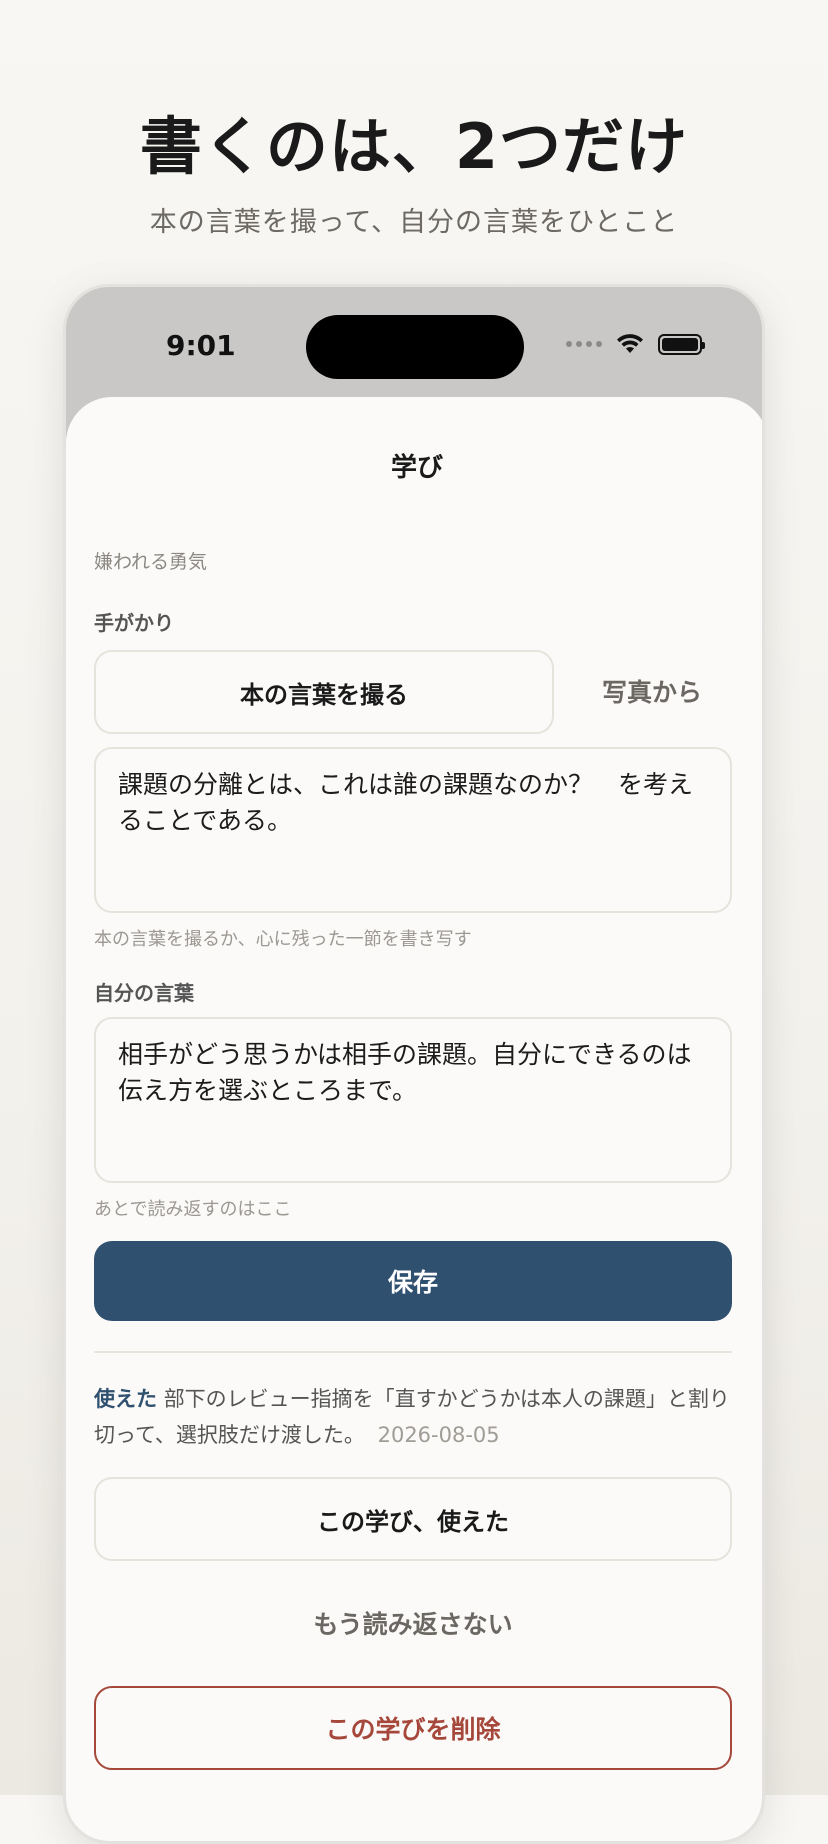  I want to click on from-photo-button: 写真から, so click(652, 691).